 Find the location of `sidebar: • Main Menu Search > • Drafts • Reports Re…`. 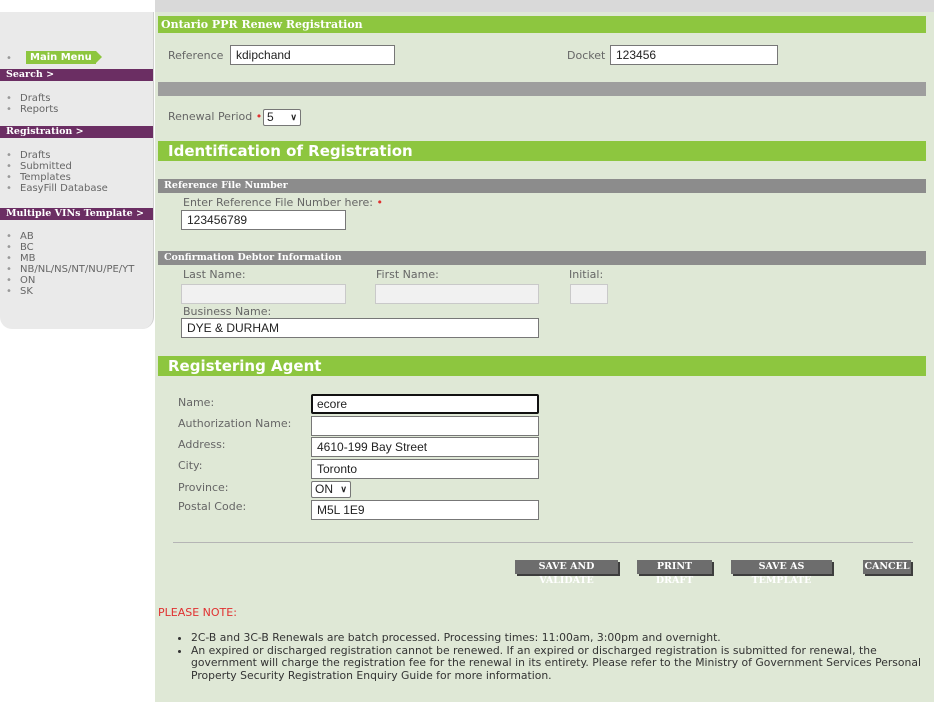

sidebar: • Main Menu Search > • Drafts • Reports Re… is located at coordinates (77, 170).